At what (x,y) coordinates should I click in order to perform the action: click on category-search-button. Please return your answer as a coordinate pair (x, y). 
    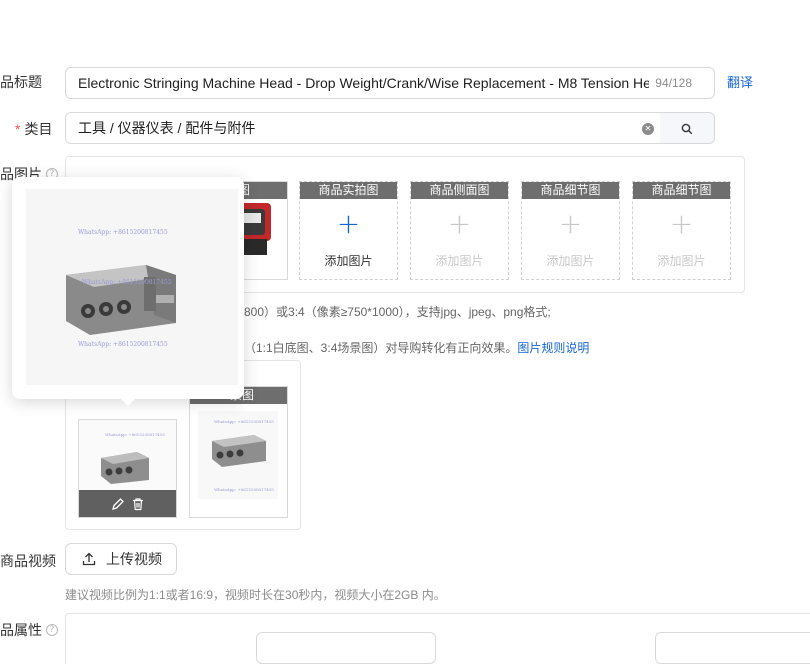
    Looking at the image, I should click on (687, 128).